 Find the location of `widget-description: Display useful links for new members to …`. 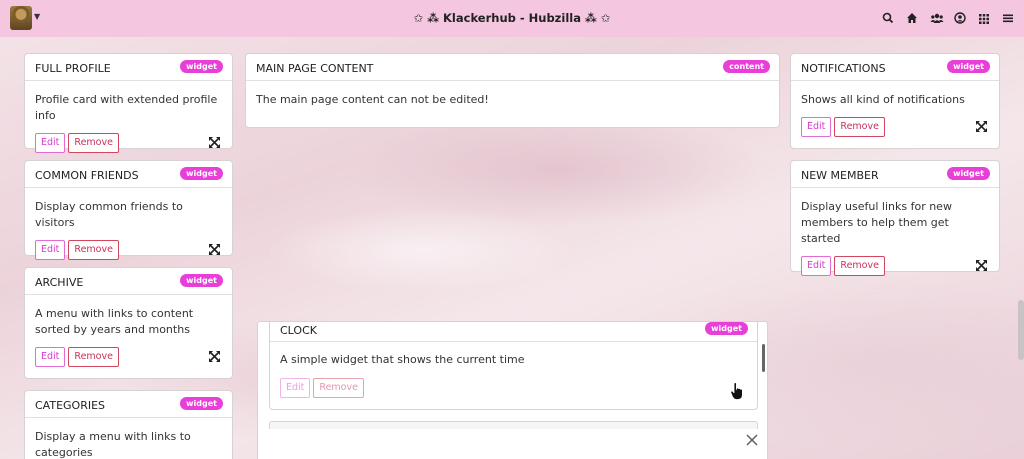

widget-description: Display useful links for new members to … is located at coordinates (876, 222).